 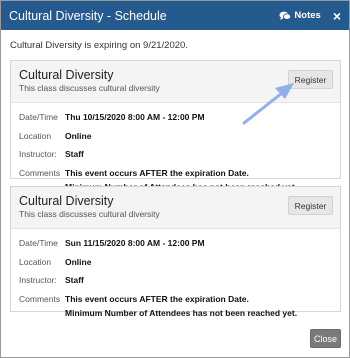 I want to click on notes-label: Notes, so click(x=307, y=15).